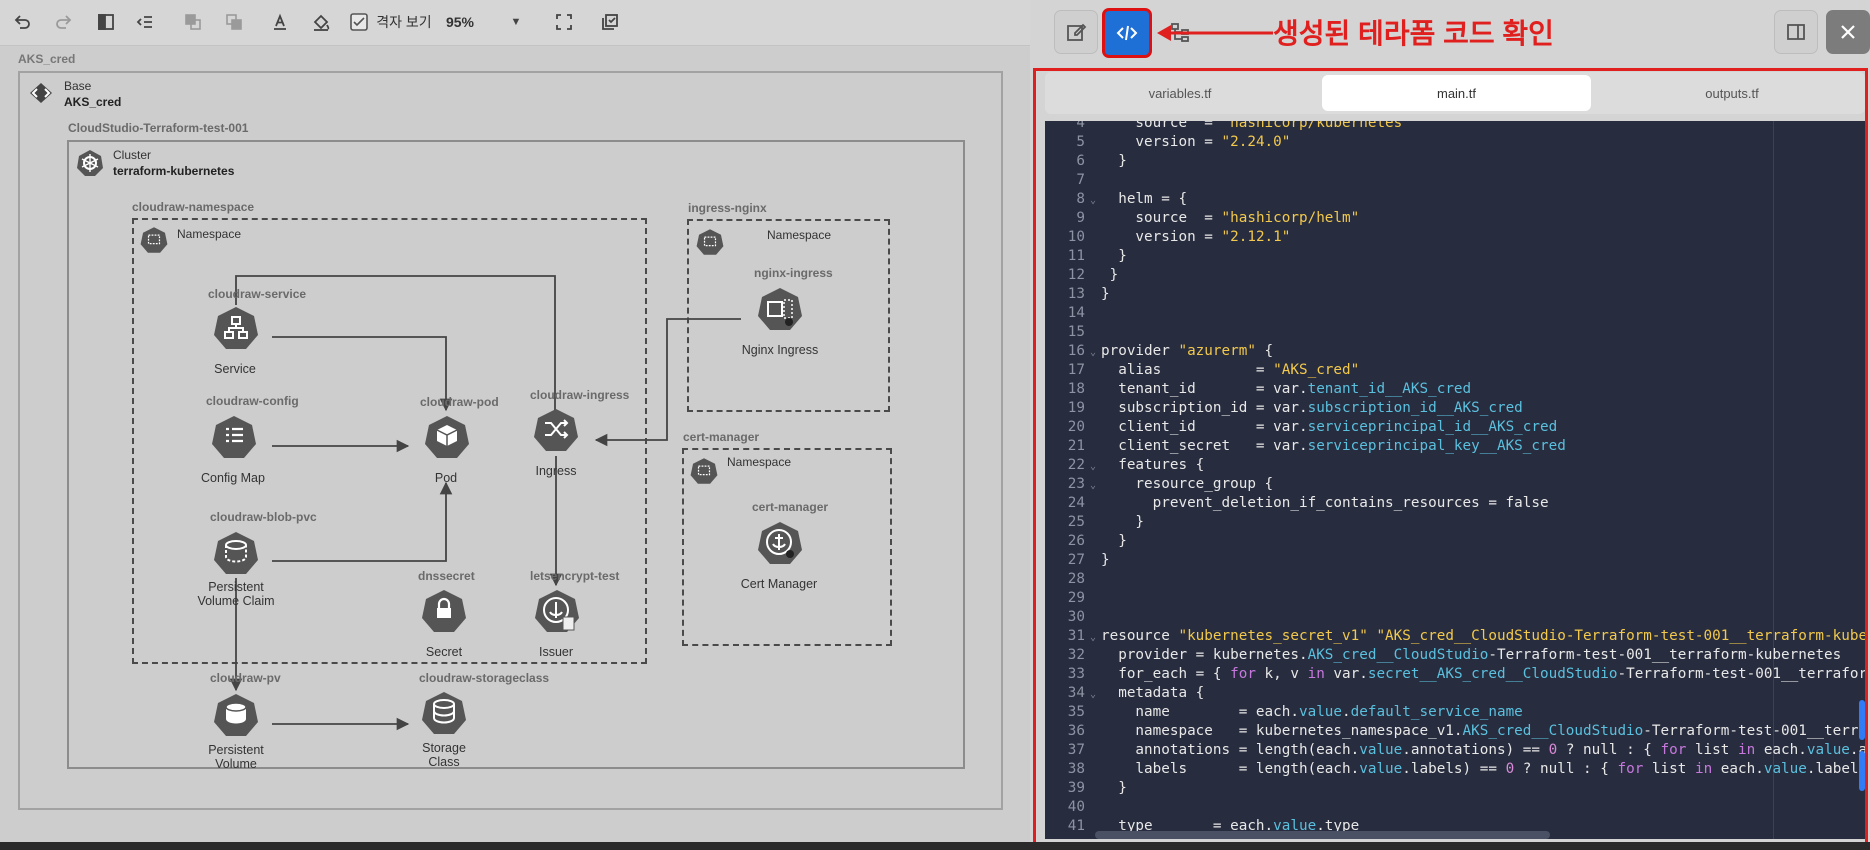 Image resolution: width=1870 pixels, height=850 pixels. What do you see at coordinates (1127, 33) in the screenshot?
I see `code-view-button` at bounding box center [1127, 33].